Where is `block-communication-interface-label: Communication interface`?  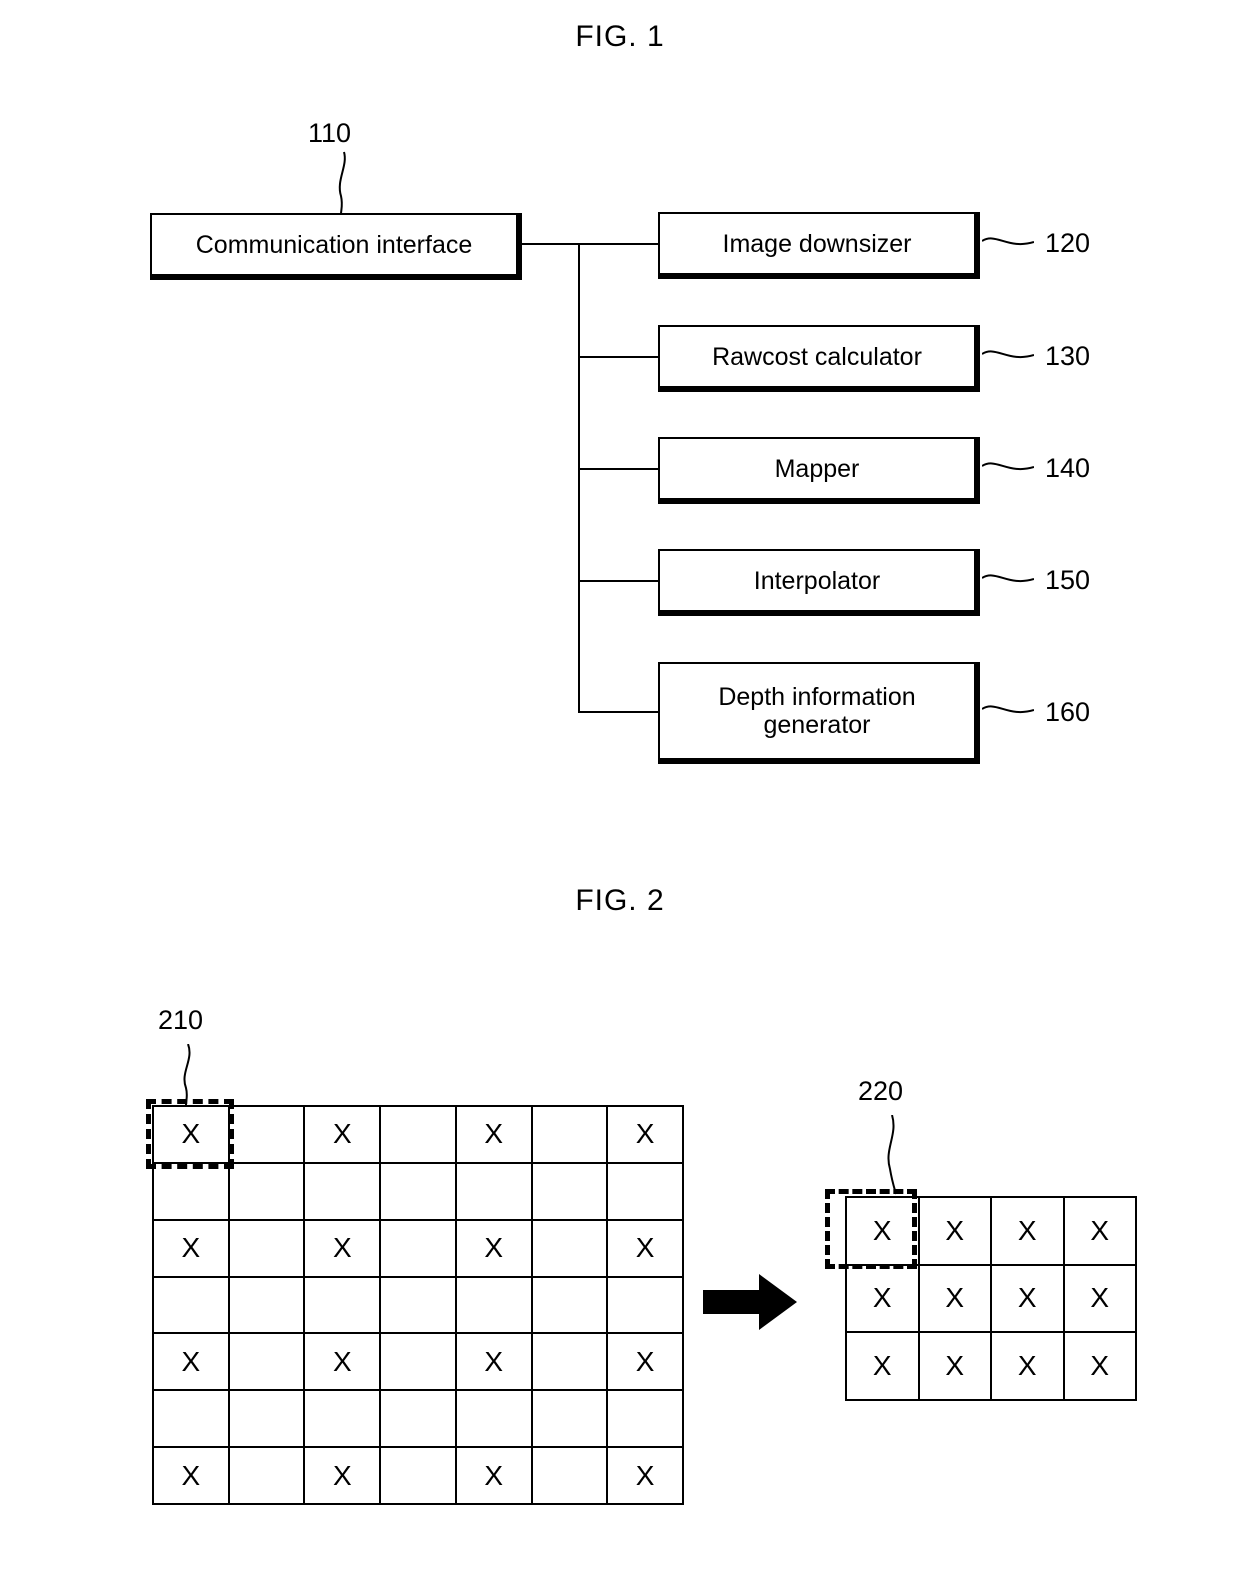
block-communication-interface-label: Communication interface is located at coordinates (334, 244).